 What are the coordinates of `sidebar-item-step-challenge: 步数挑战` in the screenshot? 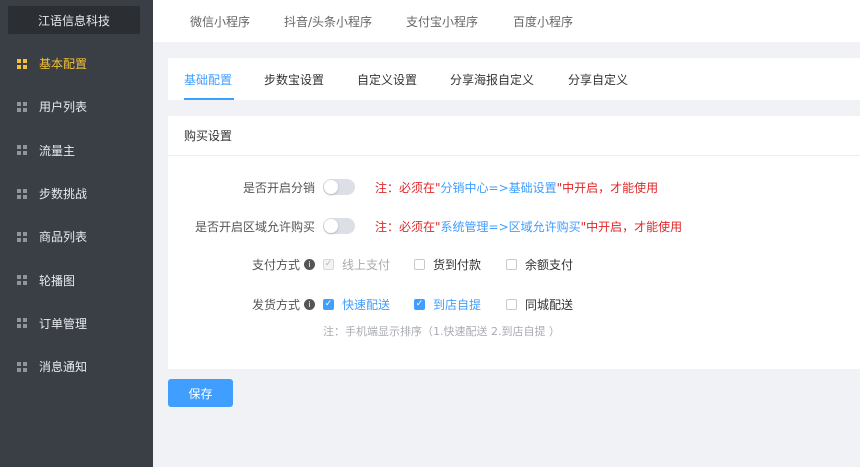 It's located at (76, 193).